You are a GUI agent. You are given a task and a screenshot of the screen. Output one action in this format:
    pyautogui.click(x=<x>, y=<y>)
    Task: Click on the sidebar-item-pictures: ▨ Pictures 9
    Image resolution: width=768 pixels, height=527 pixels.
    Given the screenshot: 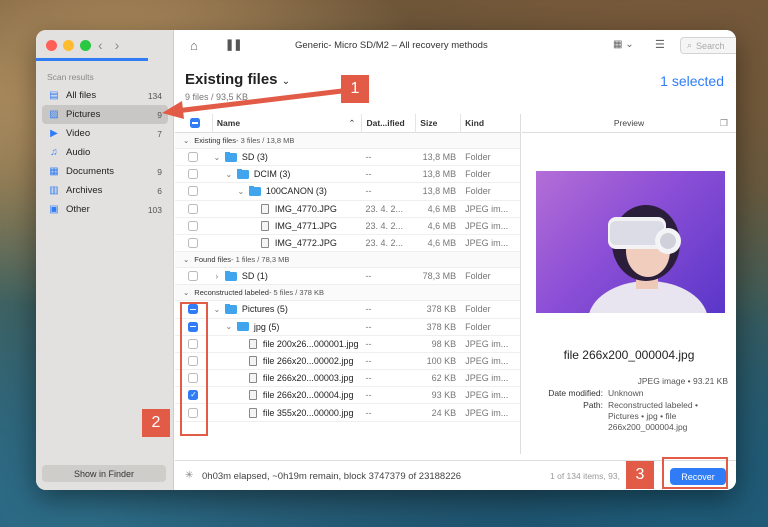 What is the action you would take?
    pyautogui.click(x=105, y=114)
    